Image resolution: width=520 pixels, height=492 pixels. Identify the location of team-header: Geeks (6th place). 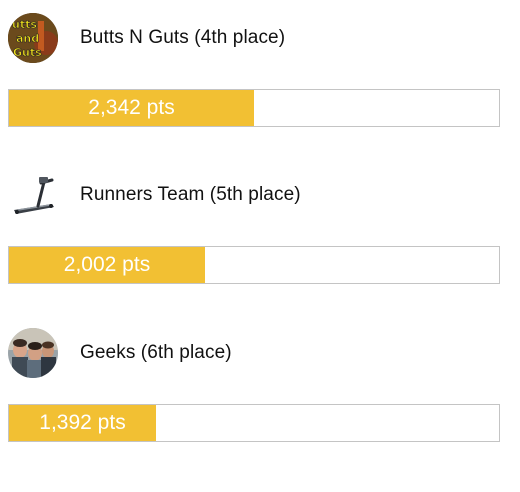
(120, 353).